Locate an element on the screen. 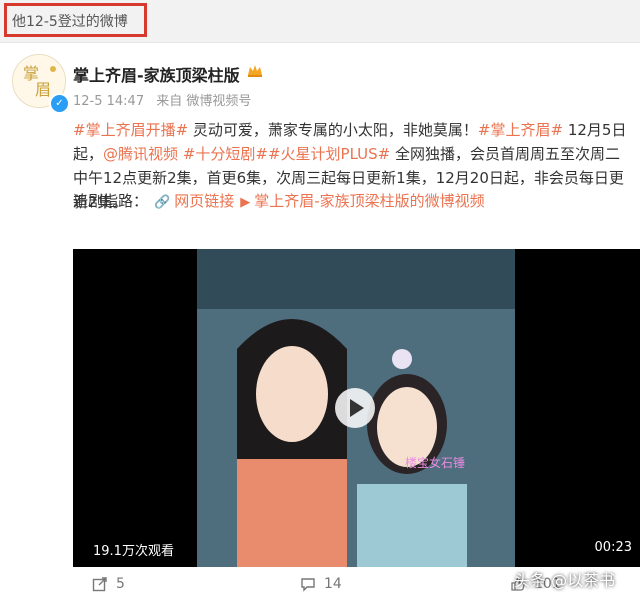  share-button: 5 is located at coordinates (108, 584).